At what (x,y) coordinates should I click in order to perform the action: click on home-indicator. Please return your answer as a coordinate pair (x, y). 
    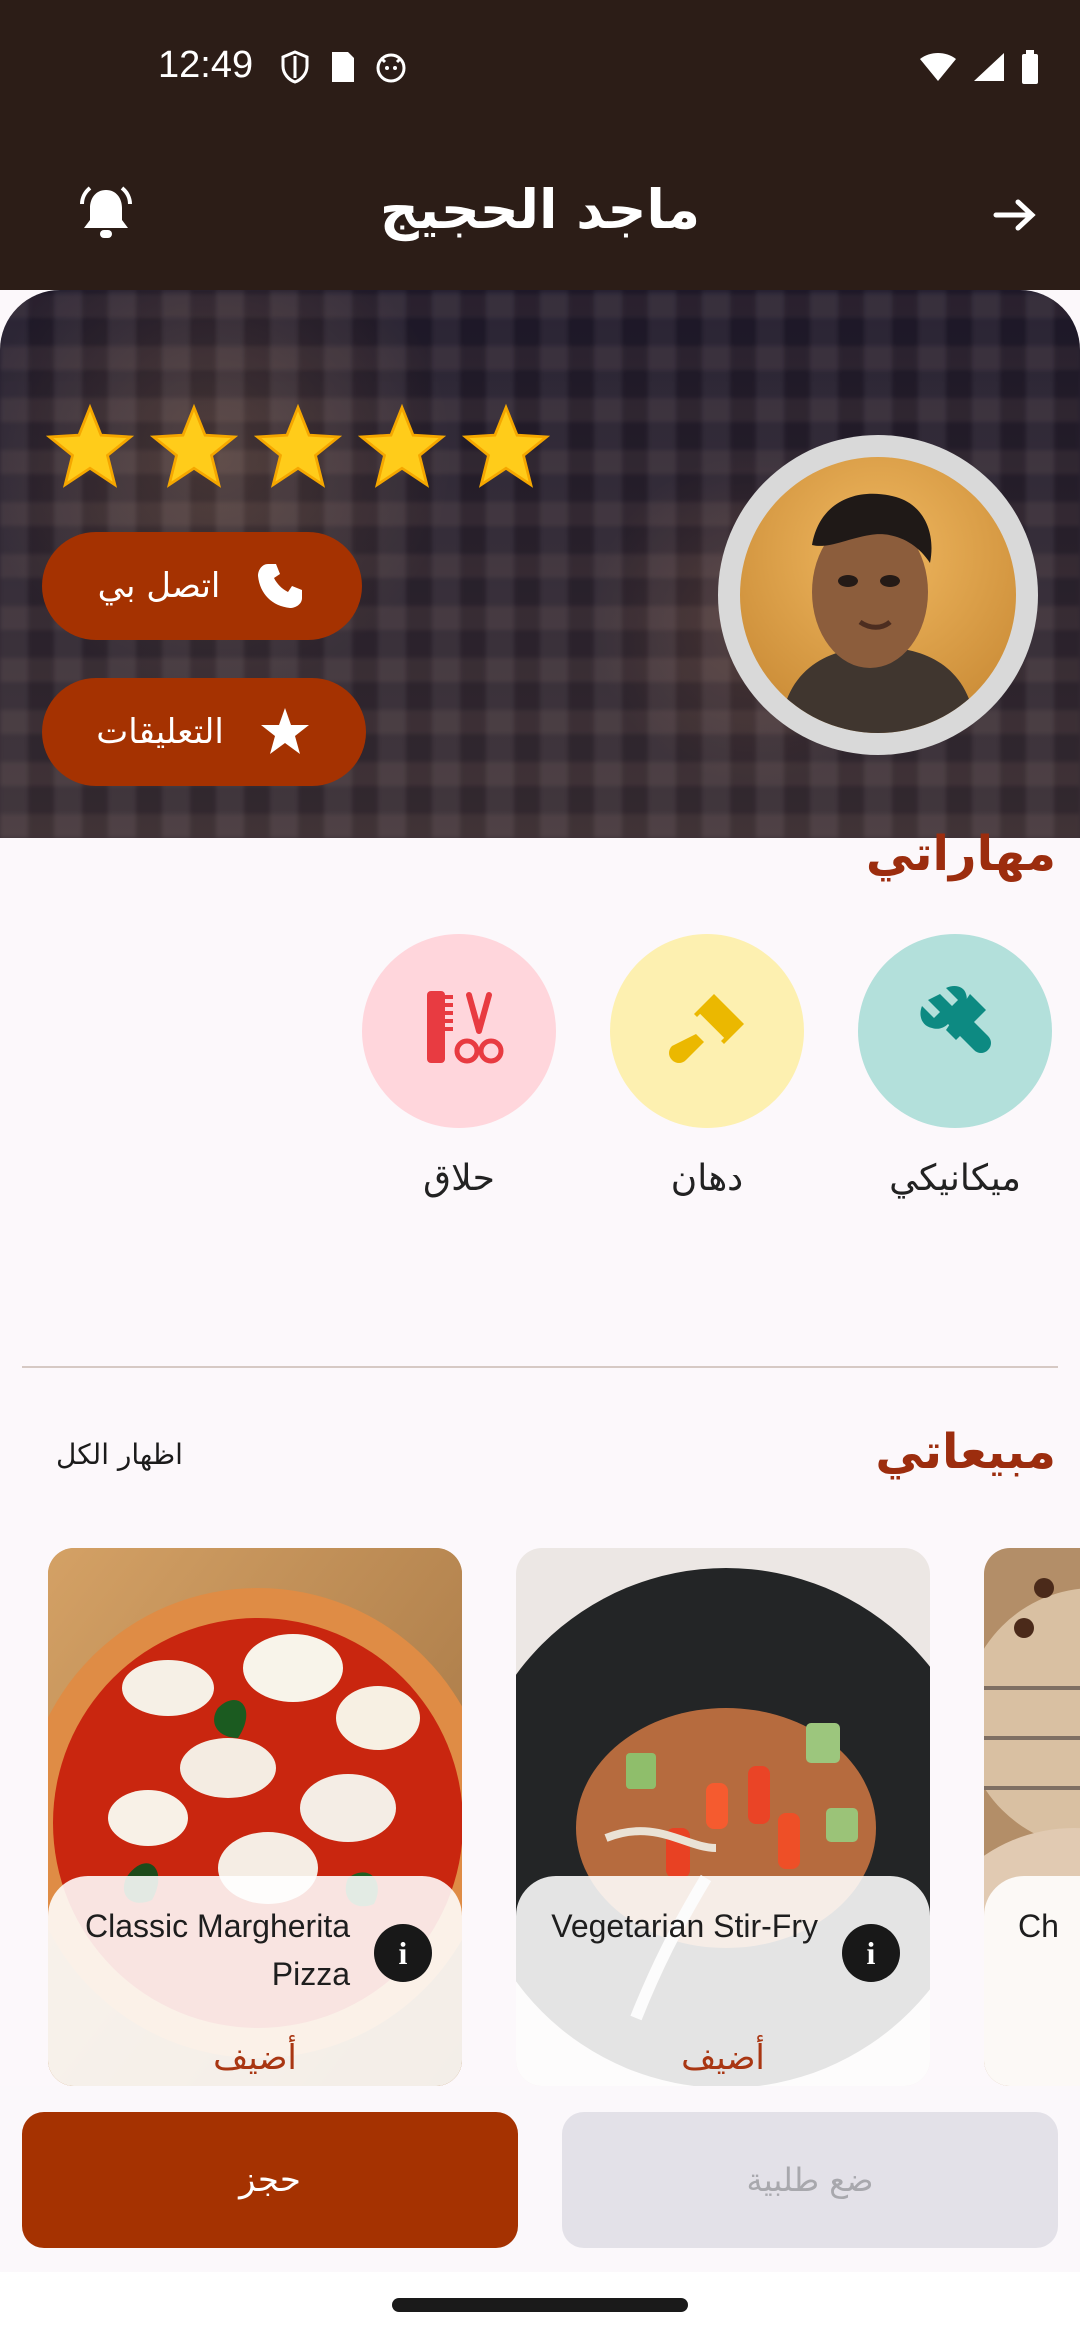
    Looking at the image, I should click on (540, 2305).